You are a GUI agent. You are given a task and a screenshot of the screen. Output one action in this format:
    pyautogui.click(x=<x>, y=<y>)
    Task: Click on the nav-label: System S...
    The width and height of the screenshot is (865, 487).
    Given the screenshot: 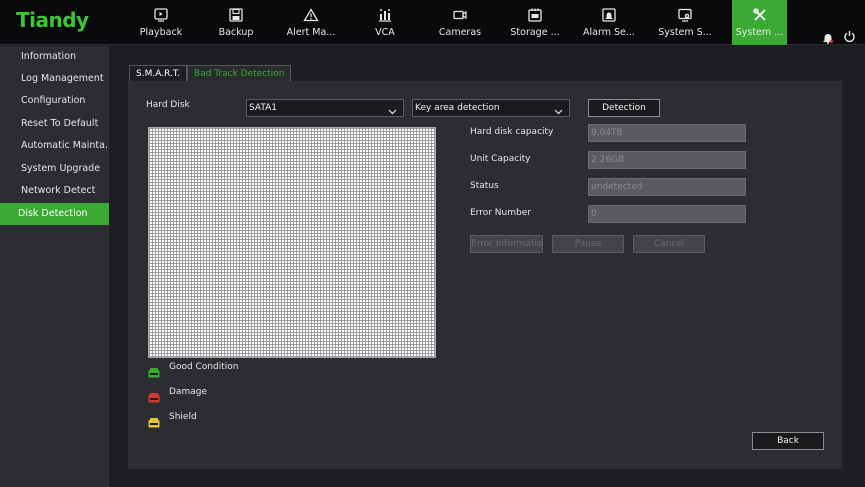 What is the action you would take?
    pyautogui.click(x=685, y=32)
    